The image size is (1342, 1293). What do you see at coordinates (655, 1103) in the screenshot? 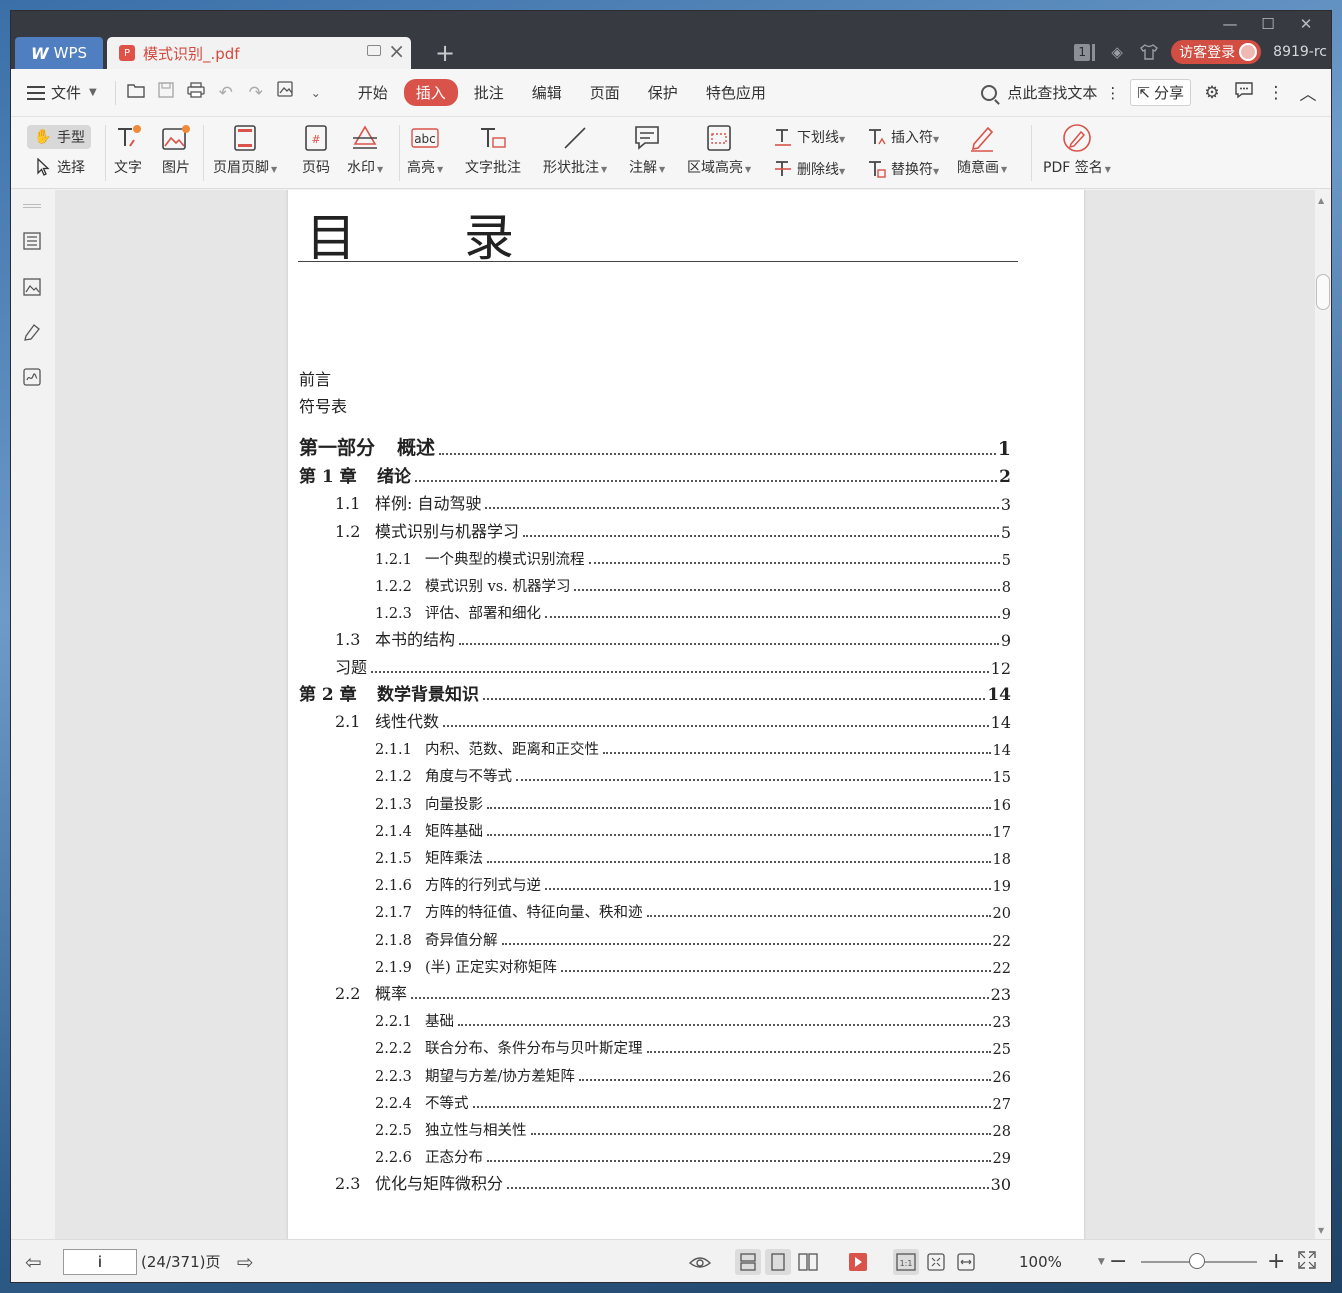
I see `toc-entry: 2.2.4 不等式 27` at bounding box center [655, 1103].